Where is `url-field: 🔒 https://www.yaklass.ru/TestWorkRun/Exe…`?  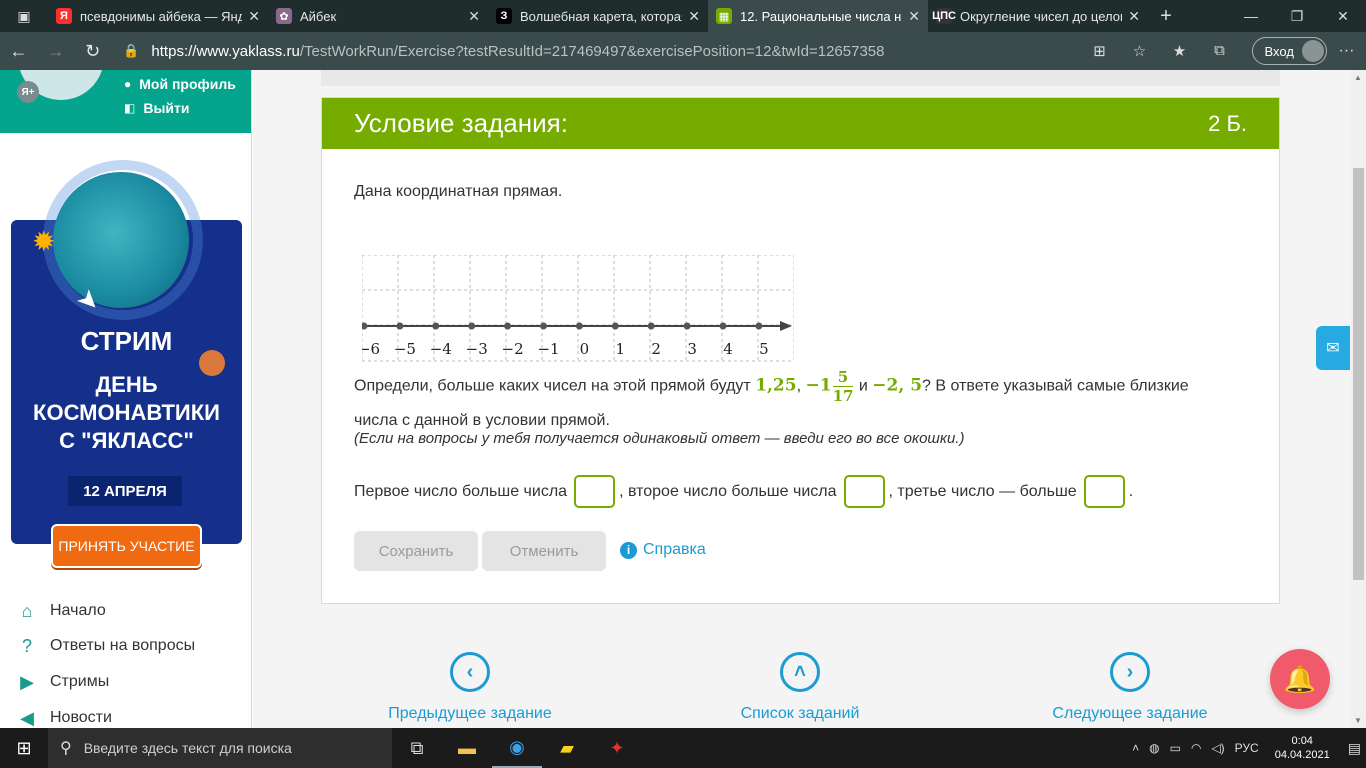 url-field: 🔒 https://www.yaklass.ru/TestWorkRun/Exe… is located at coordinates (593, 51).